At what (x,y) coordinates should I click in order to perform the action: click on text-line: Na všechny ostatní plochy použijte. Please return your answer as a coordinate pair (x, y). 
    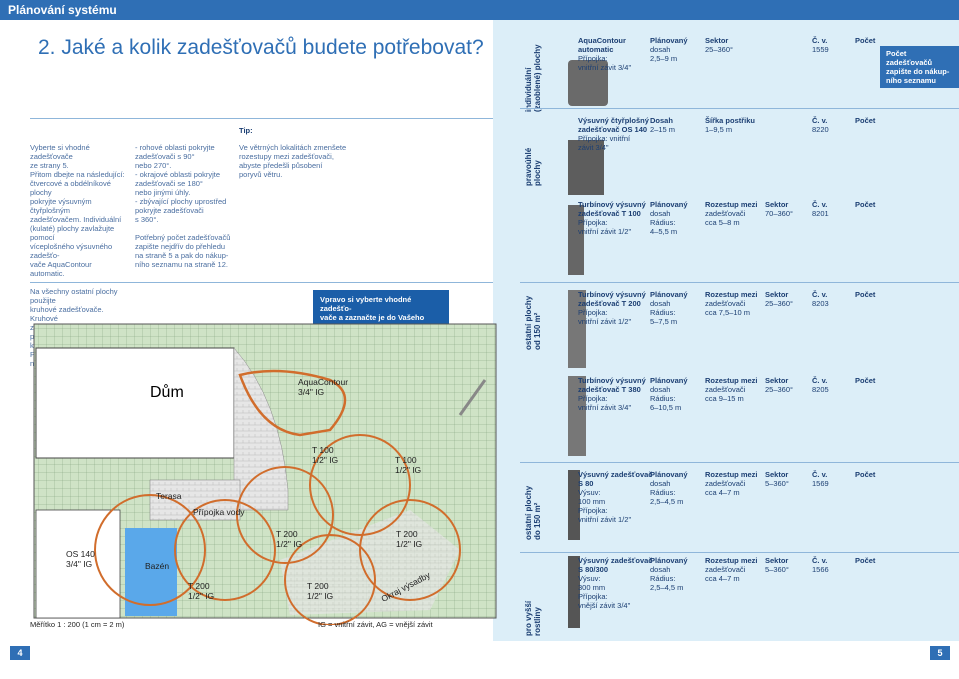
    Looking at the image, I should click on (74, 296).